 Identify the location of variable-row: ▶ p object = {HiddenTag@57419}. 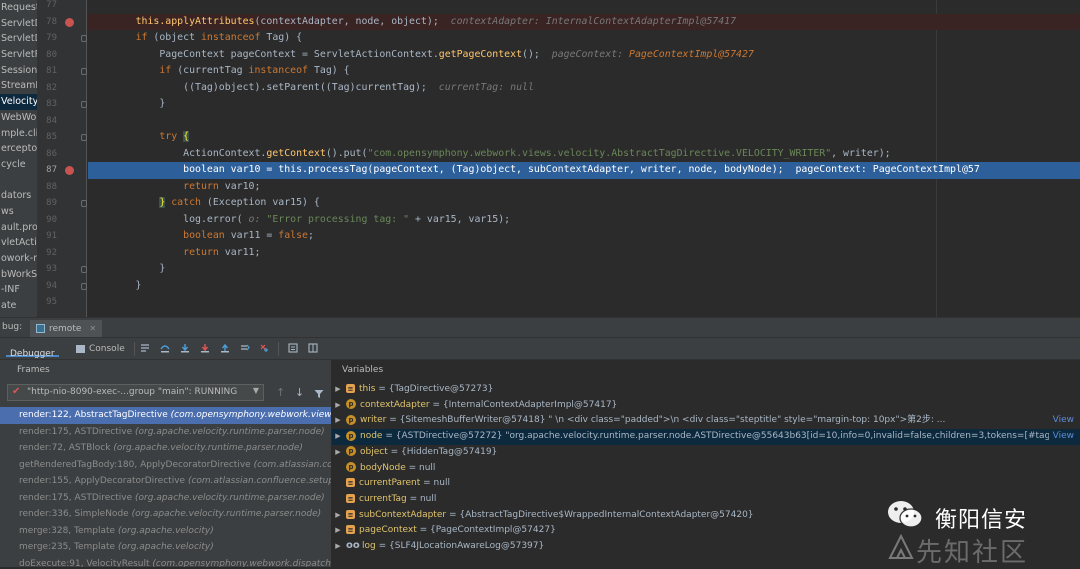
(706, 453).